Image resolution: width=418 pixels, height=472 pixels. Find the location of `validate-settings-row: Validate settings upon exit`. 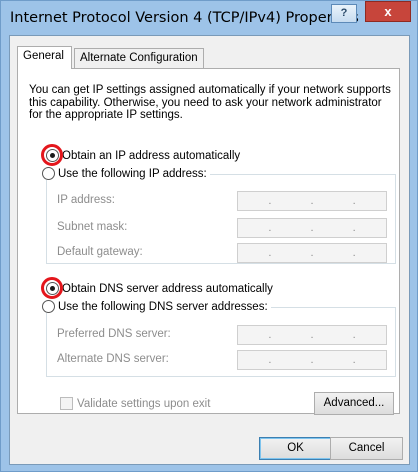

validate-settings-row: Validate settings upon exit is located at coordinates (135, 403).